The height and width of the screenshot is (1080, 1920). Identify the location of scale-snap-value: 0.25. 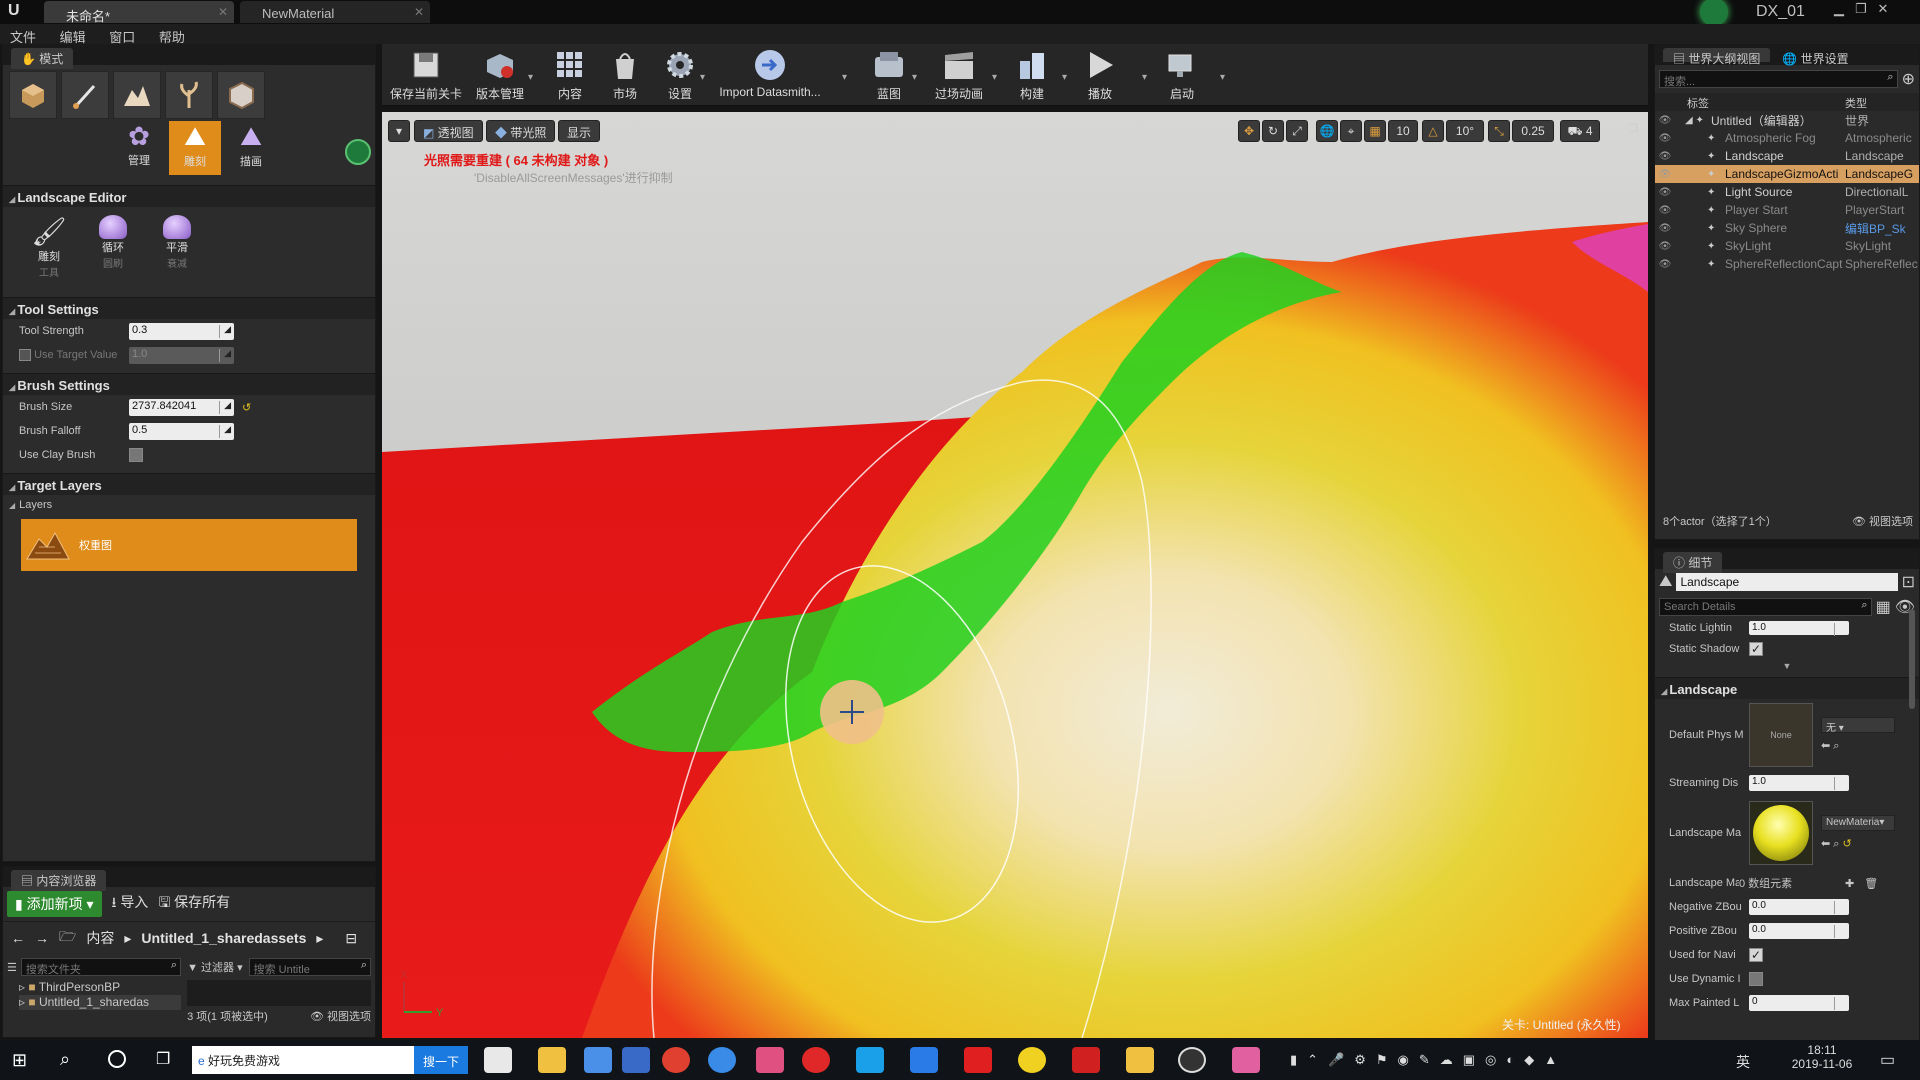
(1533, 131).